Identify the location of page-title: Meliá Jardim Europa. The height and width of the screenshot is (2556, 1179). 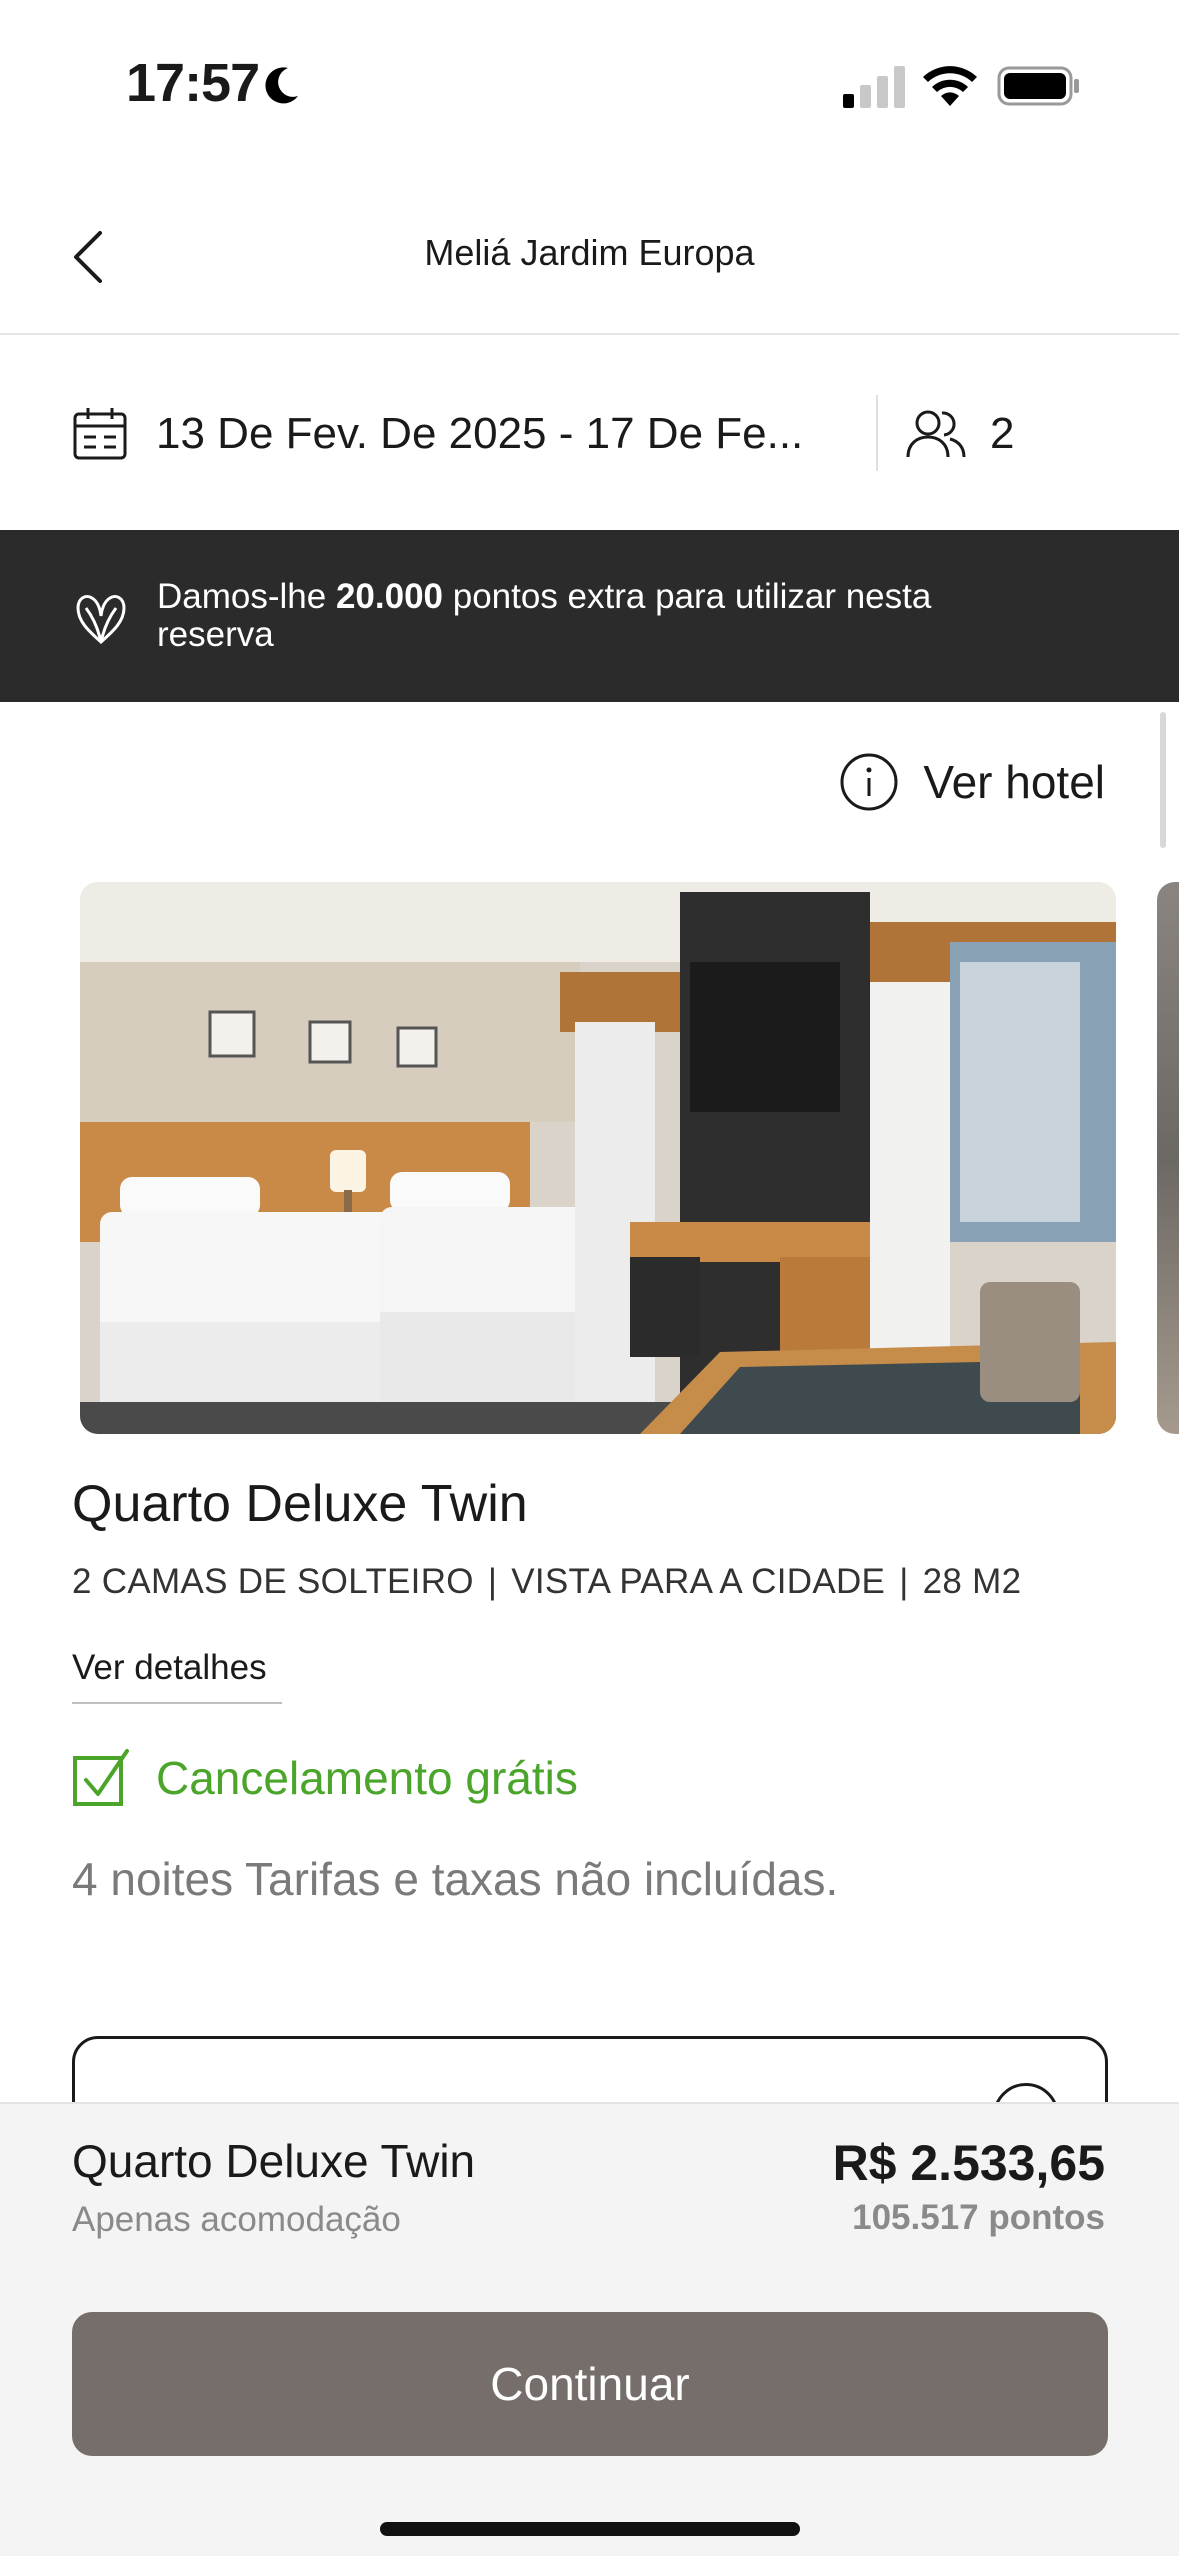
(589, 252).